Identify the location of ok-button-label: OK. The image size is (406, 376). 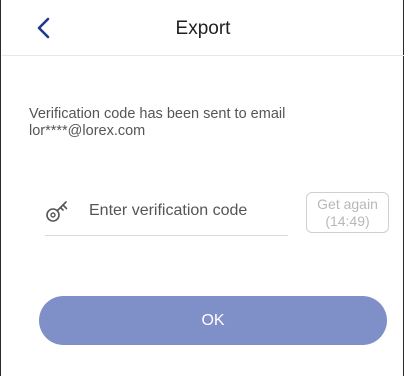
(213, 320).